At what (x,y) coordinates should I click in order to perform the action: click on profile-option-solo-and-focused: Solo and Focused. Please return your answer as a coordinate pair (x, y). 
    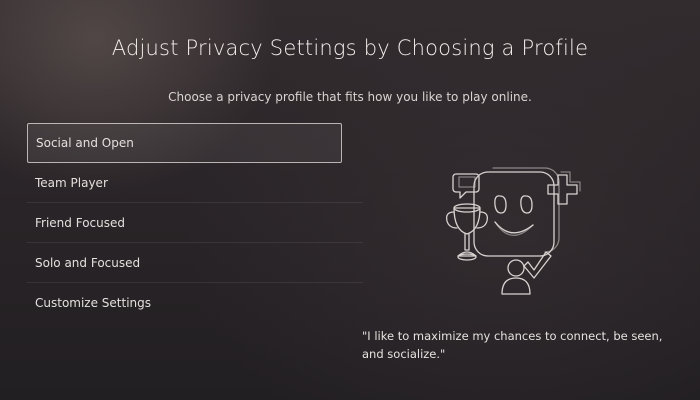
    Looking at the image, I should click on (195, 263).